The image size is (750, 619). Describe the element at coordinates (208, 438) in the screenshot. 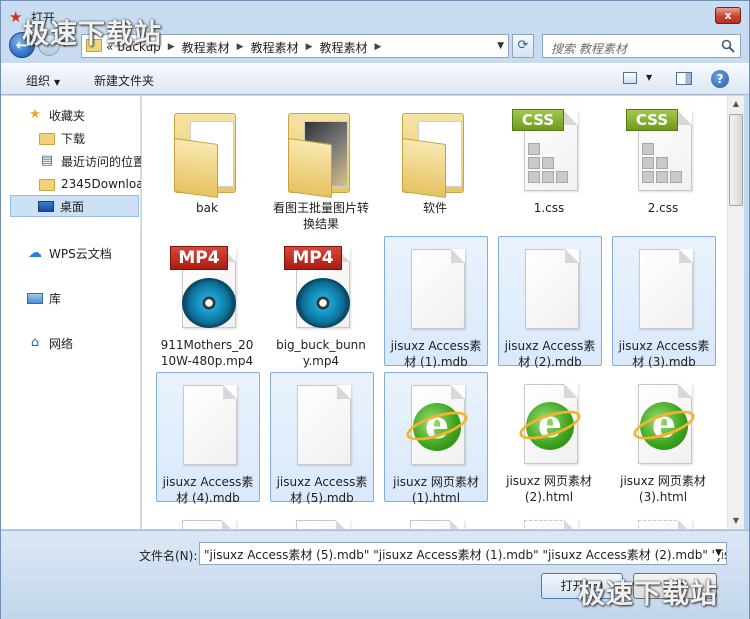

I see `file-item-mdb: jisuxz Access素材 (4).mdb` at that location.